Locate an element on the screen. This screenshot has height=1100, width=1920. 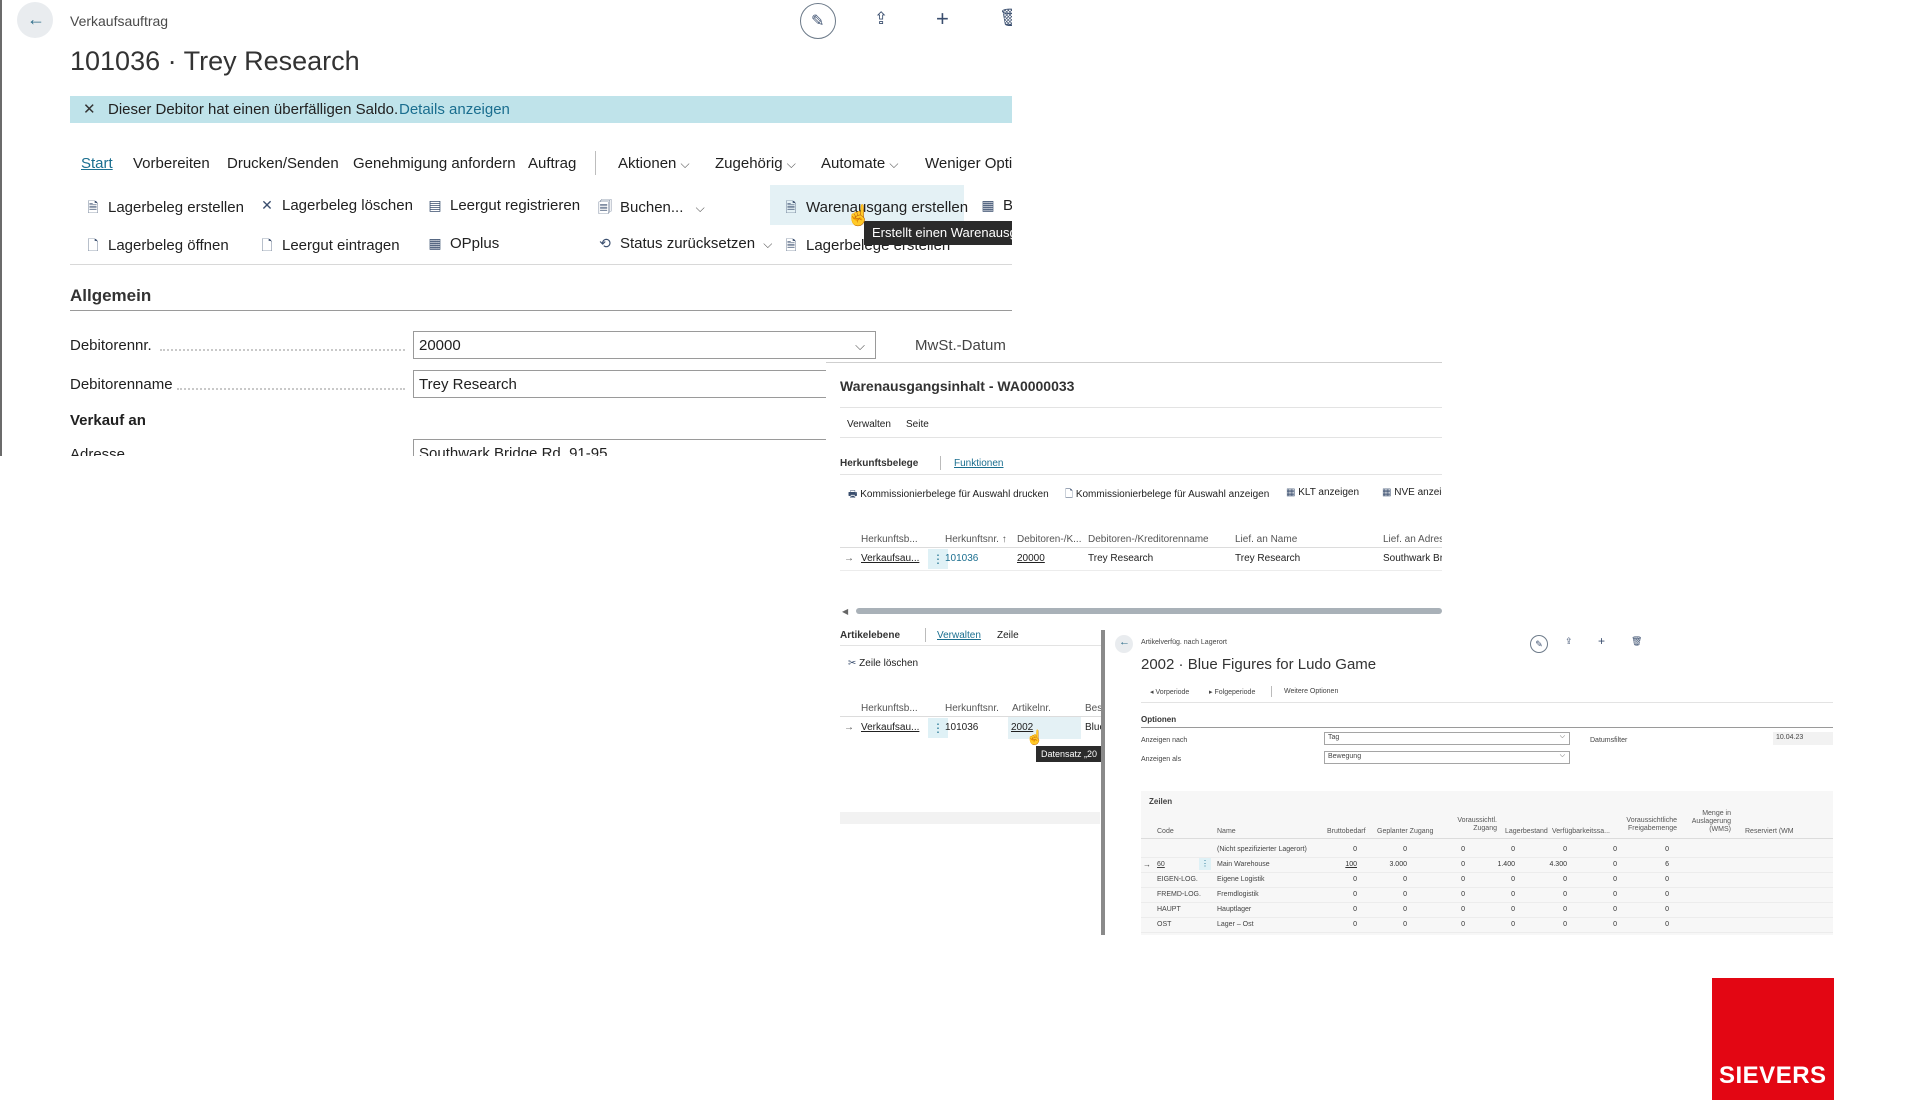
action-label: Leergut registrieren is located at coordinates (515, 205).